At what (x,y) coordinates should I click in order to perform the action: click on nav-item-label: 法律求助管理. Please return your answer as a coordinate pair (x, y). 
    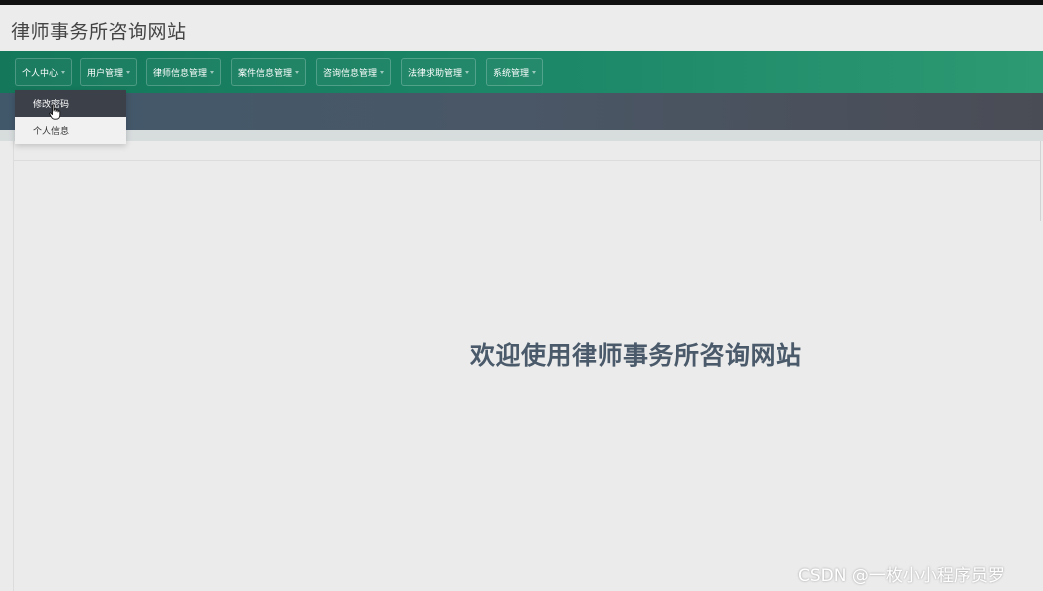
    Looking at the image, I should click on (435, 73).